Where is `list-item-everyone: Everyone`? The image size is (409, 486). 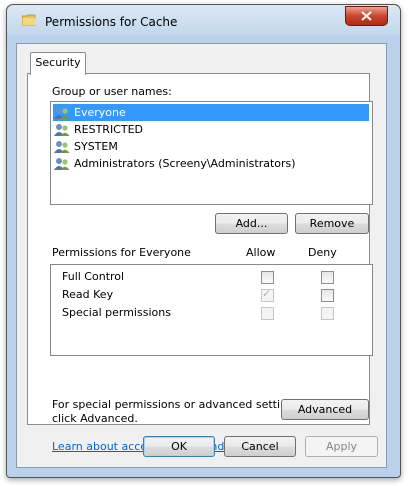
list-item-everyone: Everyone is located at coordinates (211, 112).